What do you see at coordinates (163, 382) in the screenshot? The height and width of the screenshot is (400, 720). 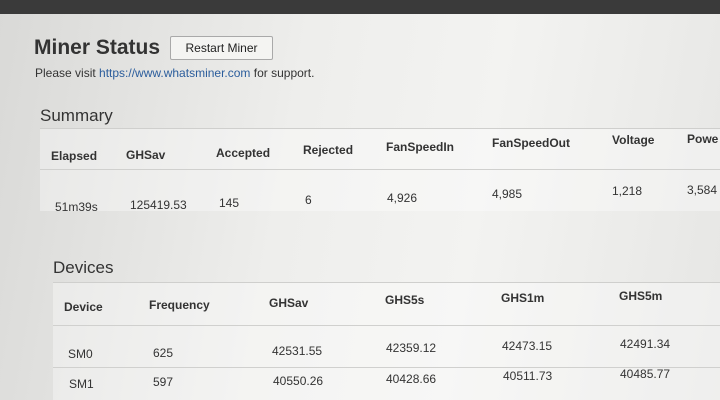 I see `device-row-1-frequency: 597` at bounding box center [163, 382].